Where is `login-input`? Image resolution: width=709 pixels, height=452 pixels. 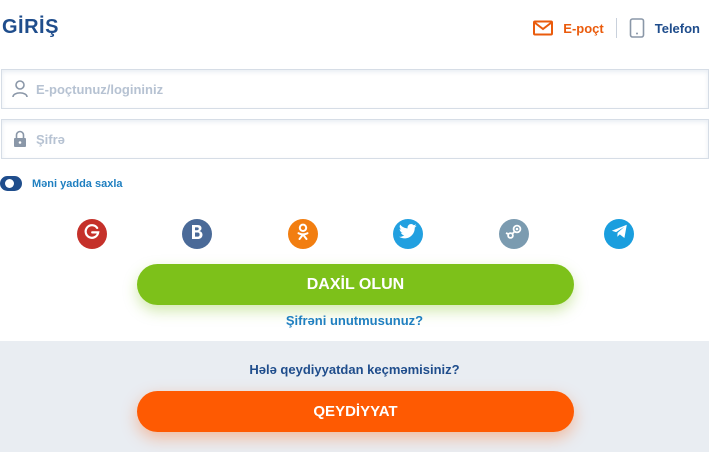 login-input is located at coordinates (334, 89).